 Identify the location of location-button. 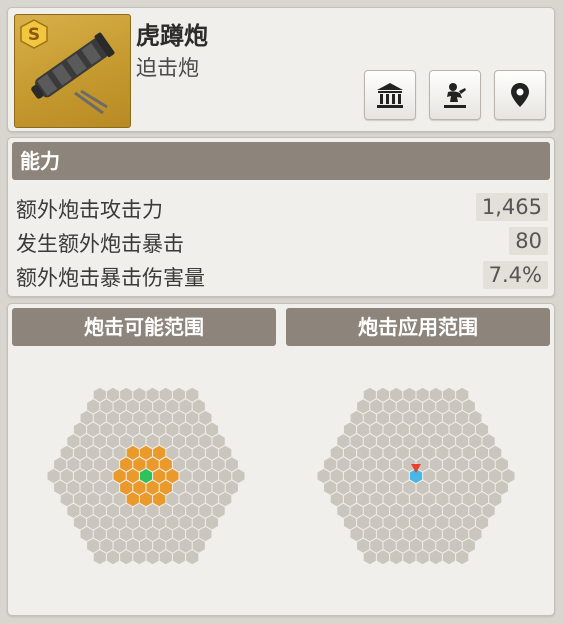
(520, 95).